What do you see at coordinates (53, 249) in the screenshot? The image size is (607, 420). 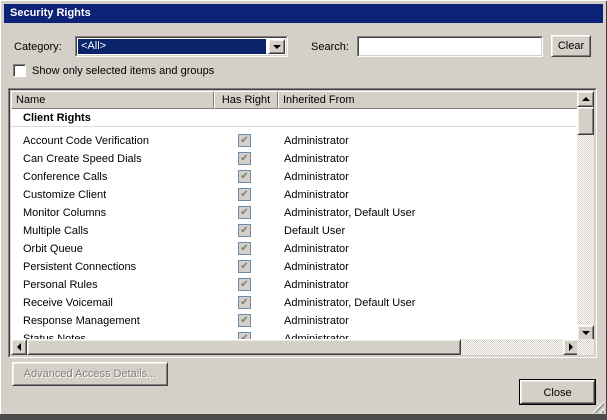 I see `row-name: Orbit Queue` at bounding box center [53, 249].